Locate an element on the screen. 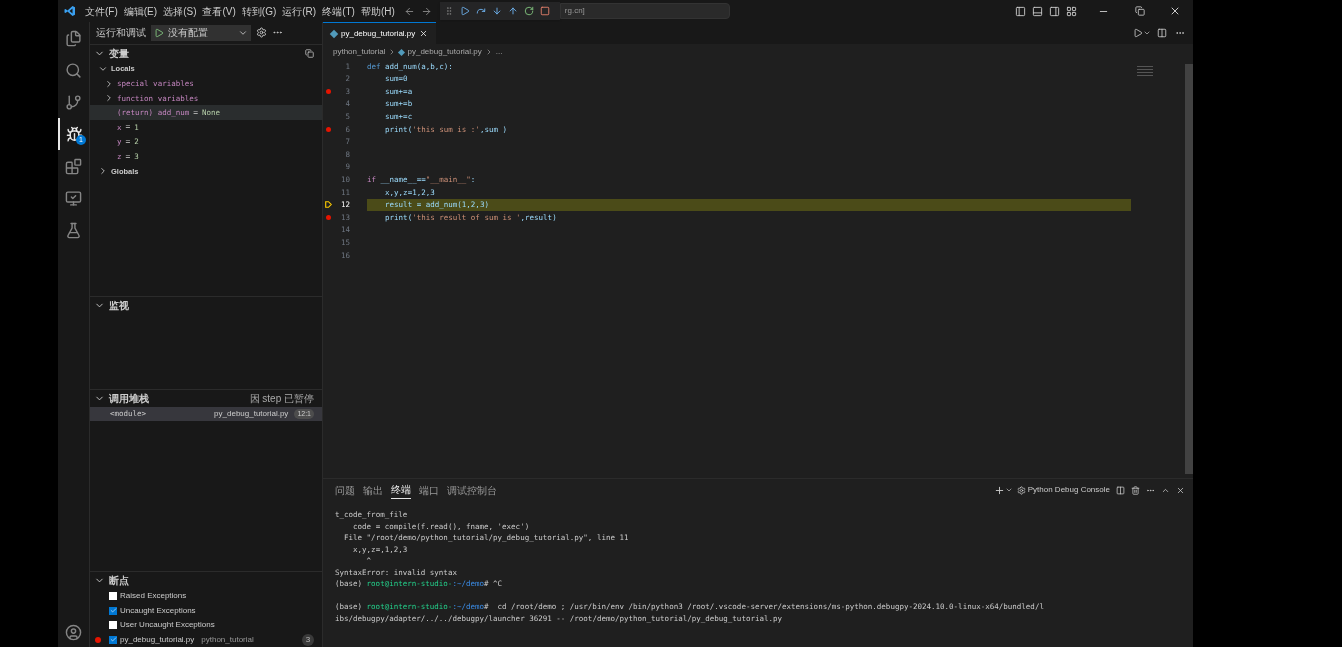 Image resolution: width=1342 pixels, height=647 pixels. files-icon is located at coordinates (73, 38).